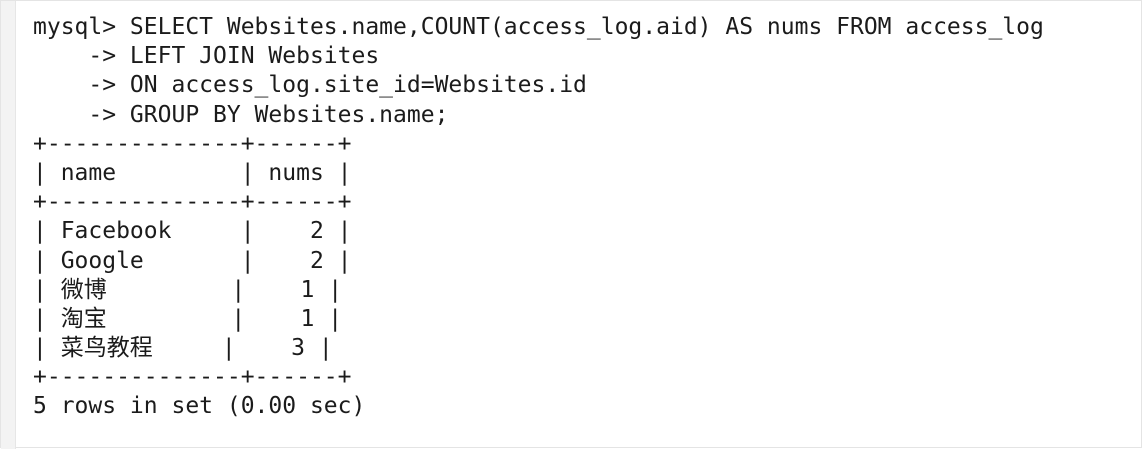 Image resolution: width=1142 pixels, height=449 pixels. I want to click on result-table-row: | Facebook | 2 |, so click(192, 231).